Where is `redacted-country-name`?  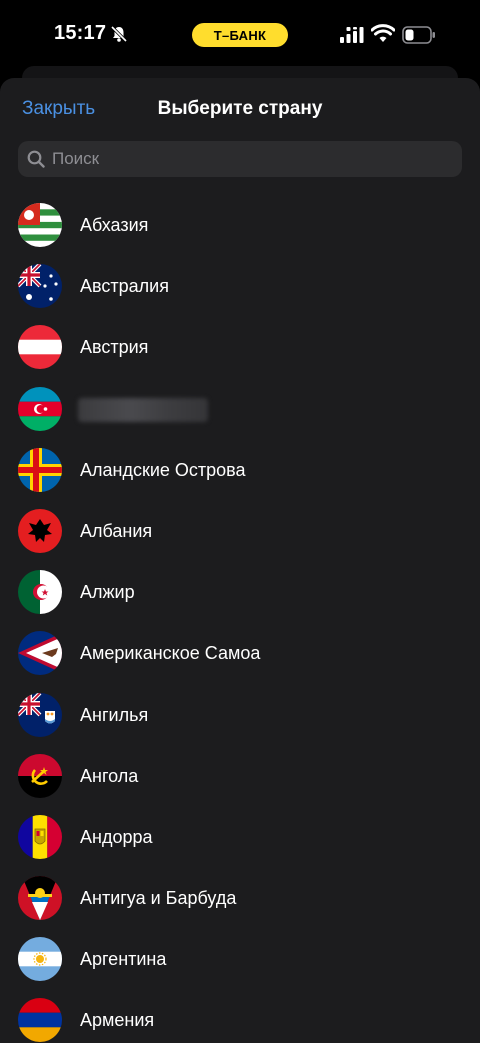
redacted-country-name is located at coordinates (143, 409).